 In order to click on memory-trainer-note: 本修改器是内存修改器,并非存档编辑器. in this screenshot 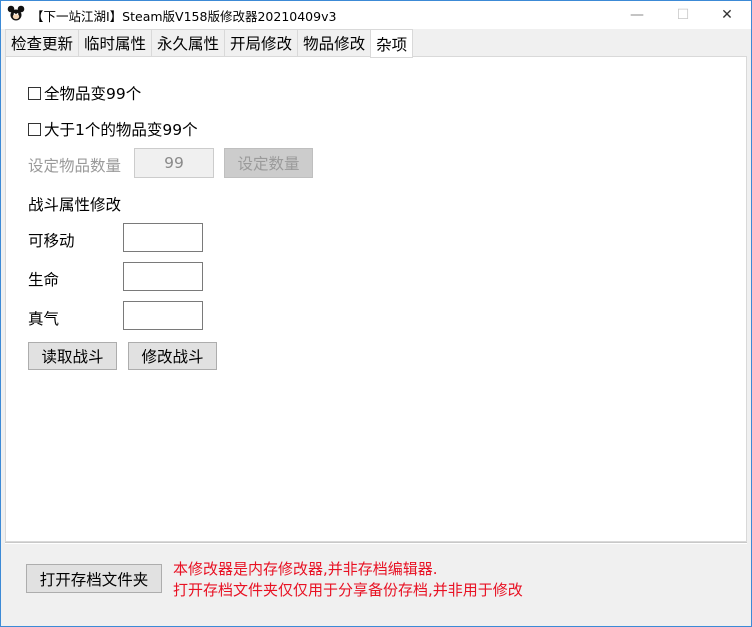, I will do `click(305, 569)`.